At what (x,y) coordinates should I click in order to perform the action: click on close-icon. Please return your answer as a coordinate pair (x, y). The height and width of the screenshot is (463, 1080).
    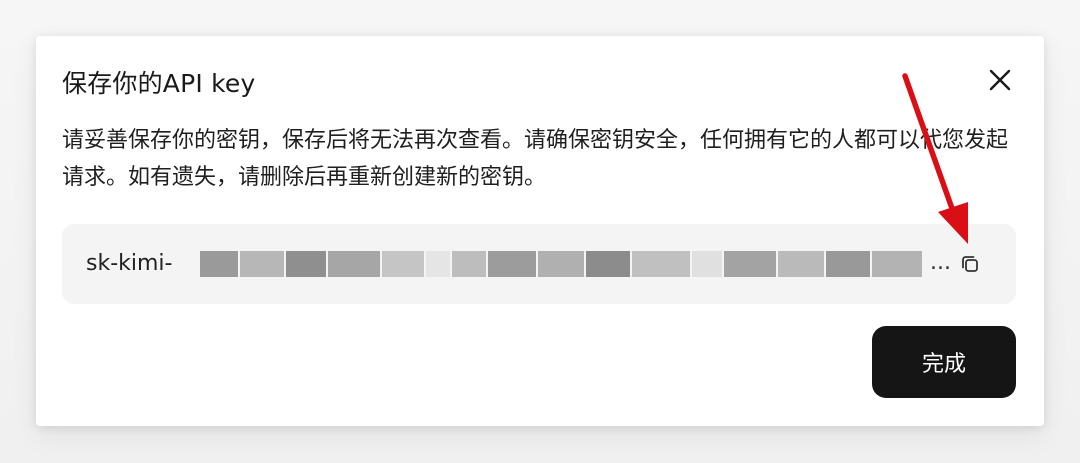
    Looking at the image, I should click on (1000, 80).